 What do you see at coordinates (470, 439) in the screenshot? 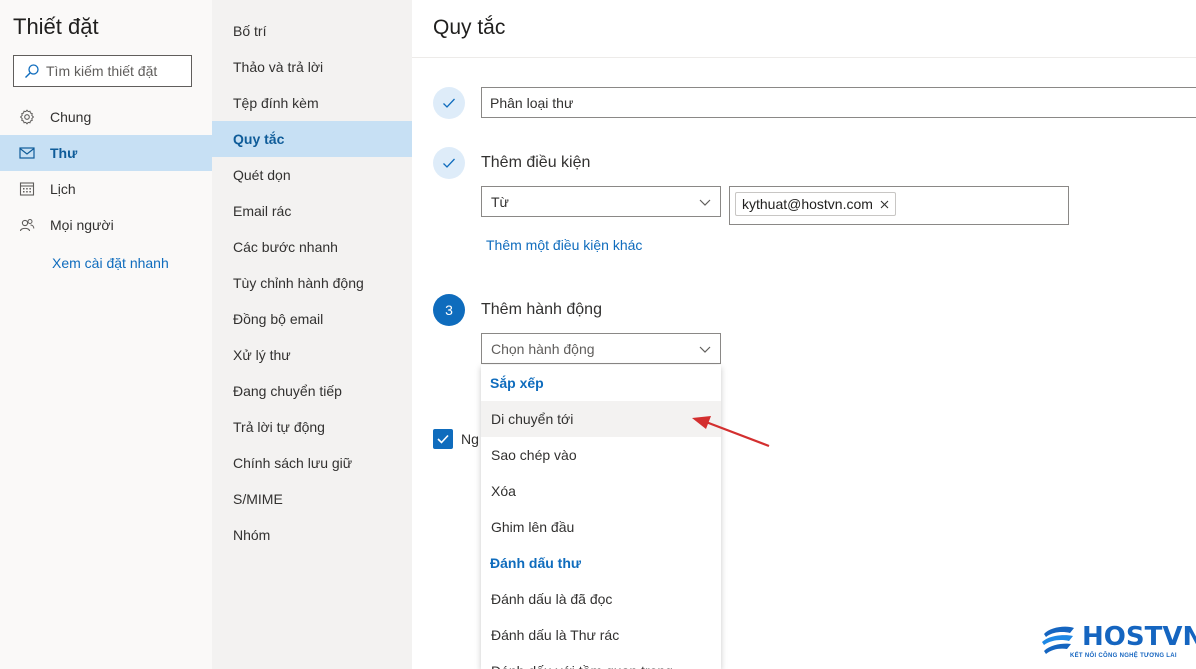
I see `stop-processing-label: Ng` at bounding box center [470, 439].